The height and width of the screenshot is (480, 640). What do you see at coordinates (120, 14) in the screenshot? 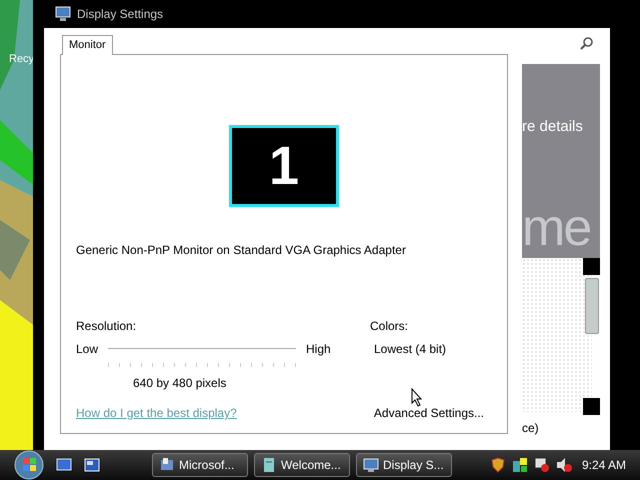
I see `window-title: Display Settings` at bounding box center [120, 14].